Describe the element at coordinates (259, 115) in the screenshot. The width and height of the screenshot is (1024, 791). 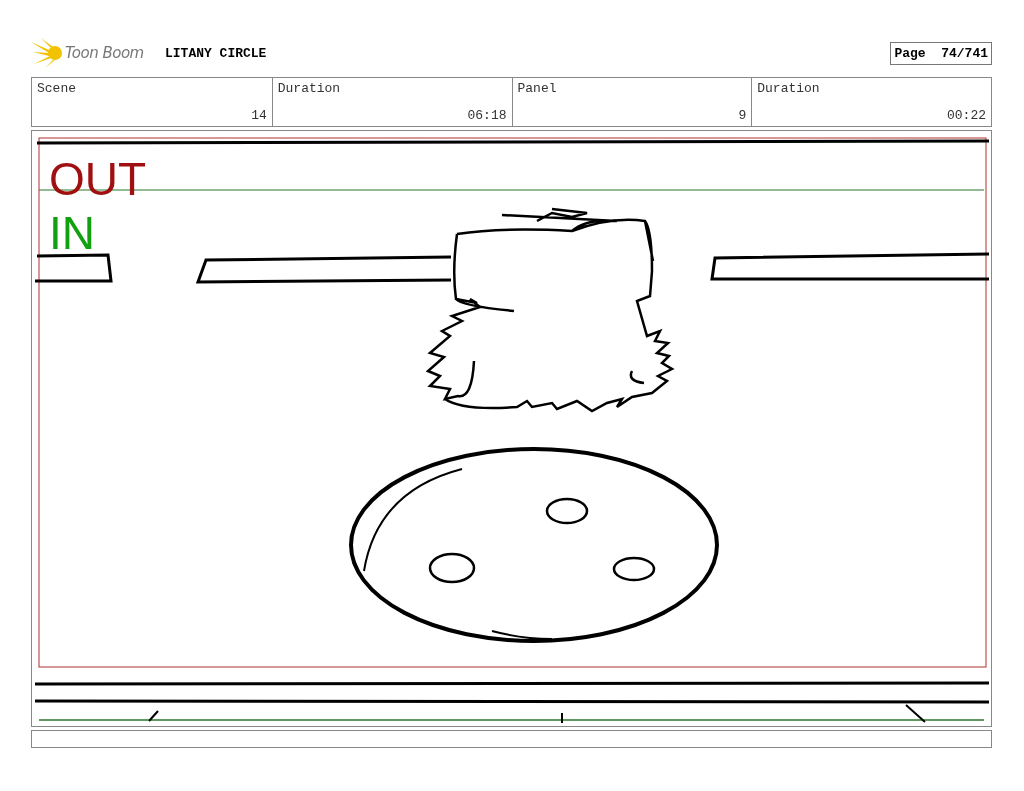
I see `cell-entry: 14` at that location.